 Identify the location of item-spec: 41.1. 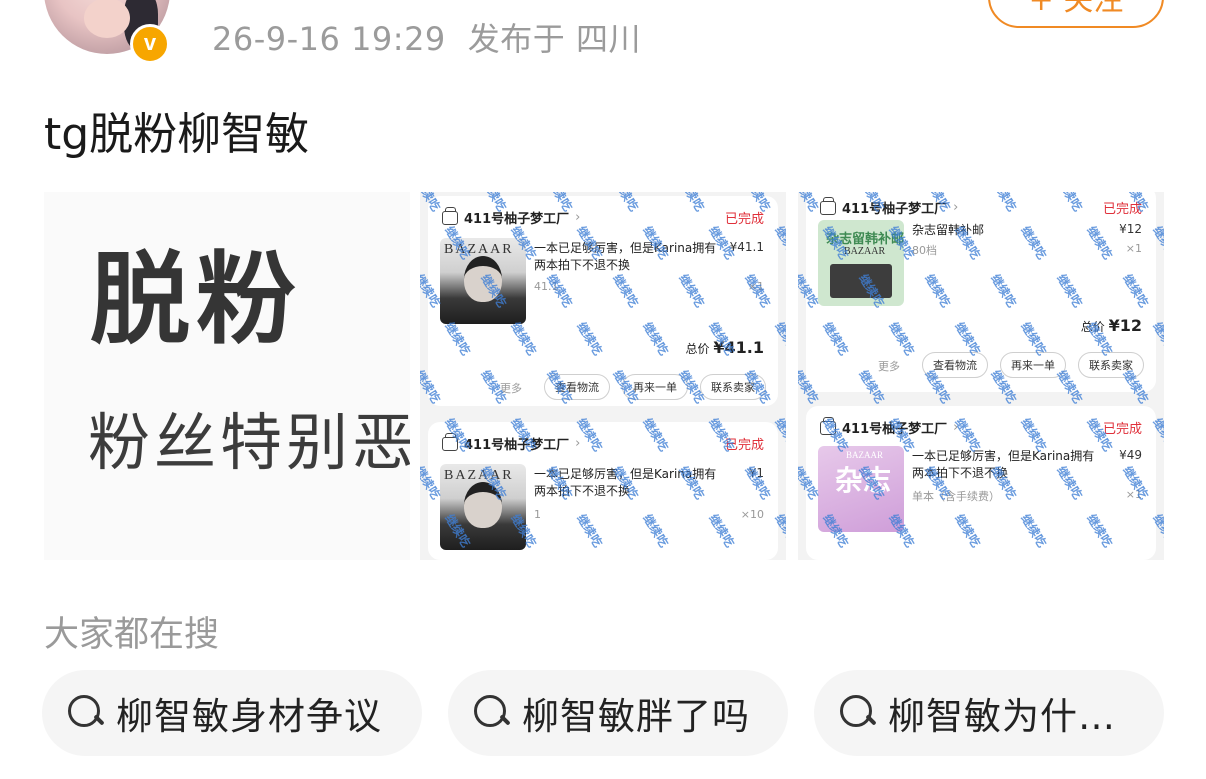
(546, 286).